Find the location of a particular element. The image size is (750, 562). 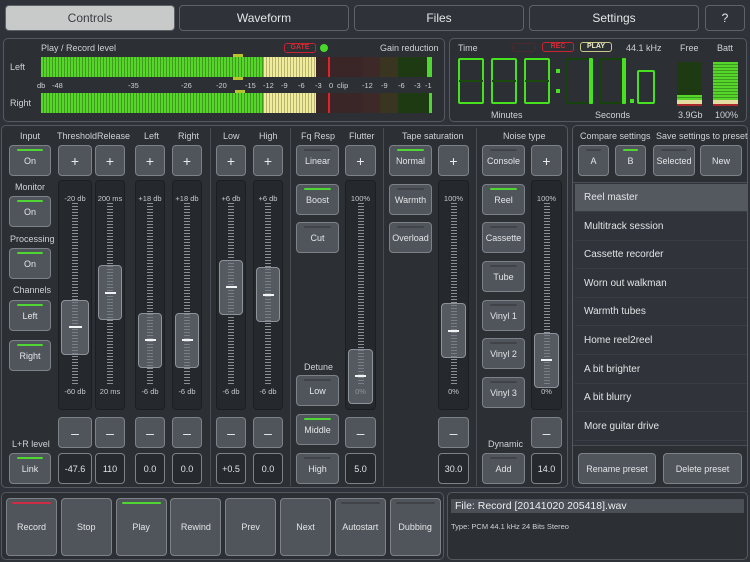

monitor-on-text: On is located at coordinates (29, 211).